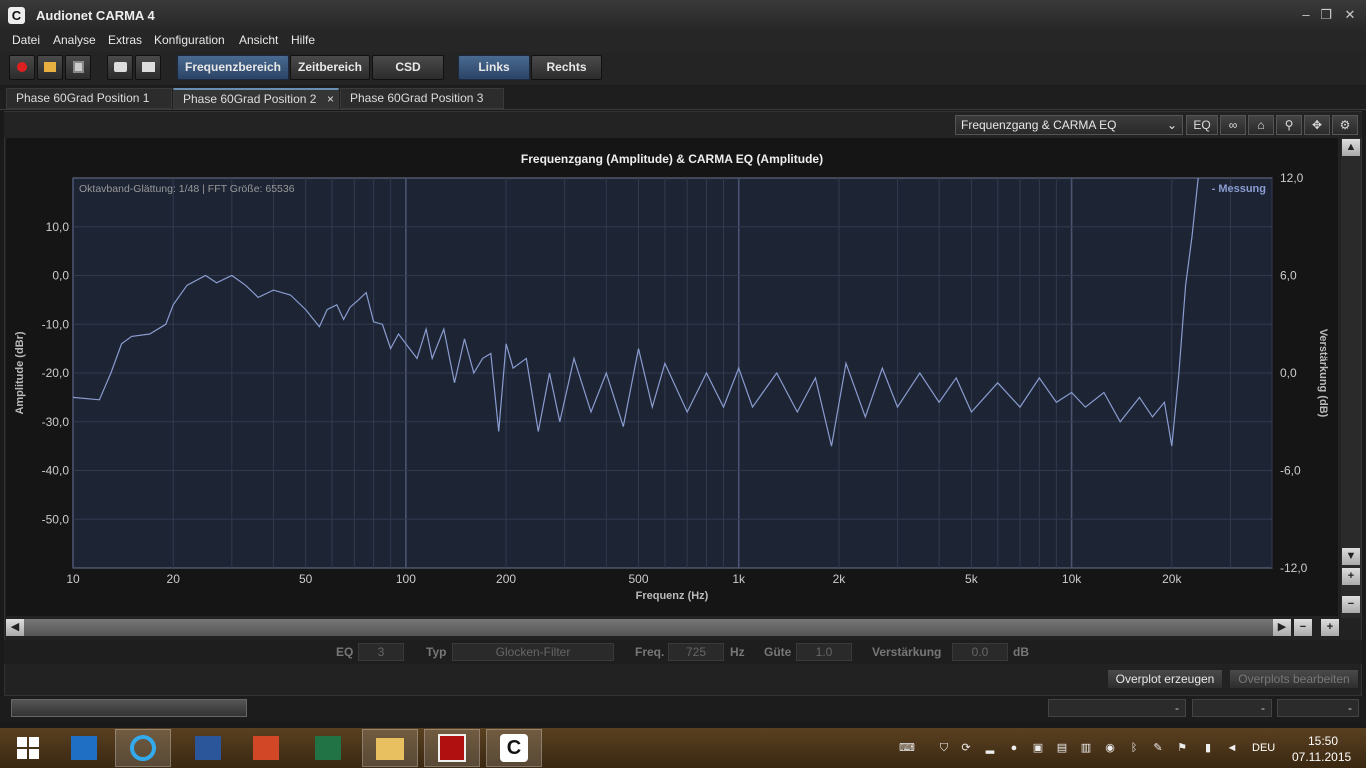  Describe the element at coordinates (494, 67) in the screenshot. I see `channel-links-button: Links` at that location.